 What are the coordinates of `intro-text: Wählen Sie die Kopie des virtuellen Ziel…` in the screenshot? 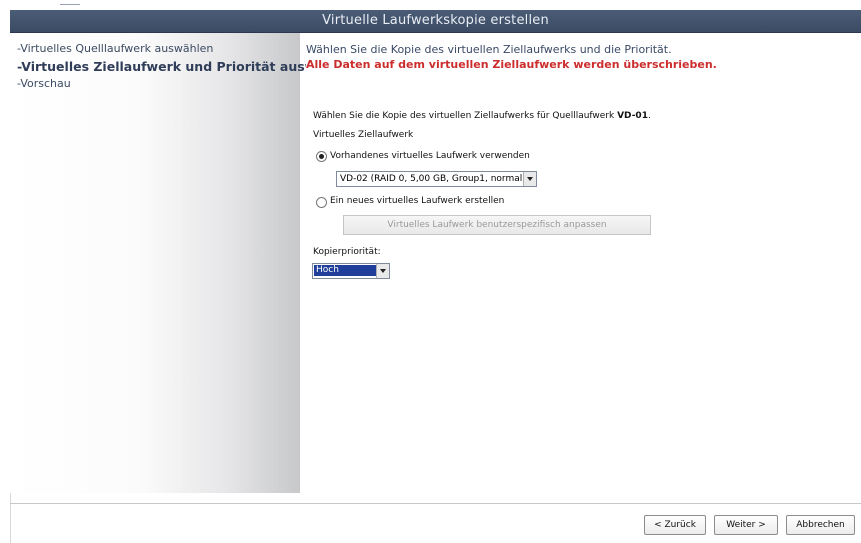 It's located at (489, 49).